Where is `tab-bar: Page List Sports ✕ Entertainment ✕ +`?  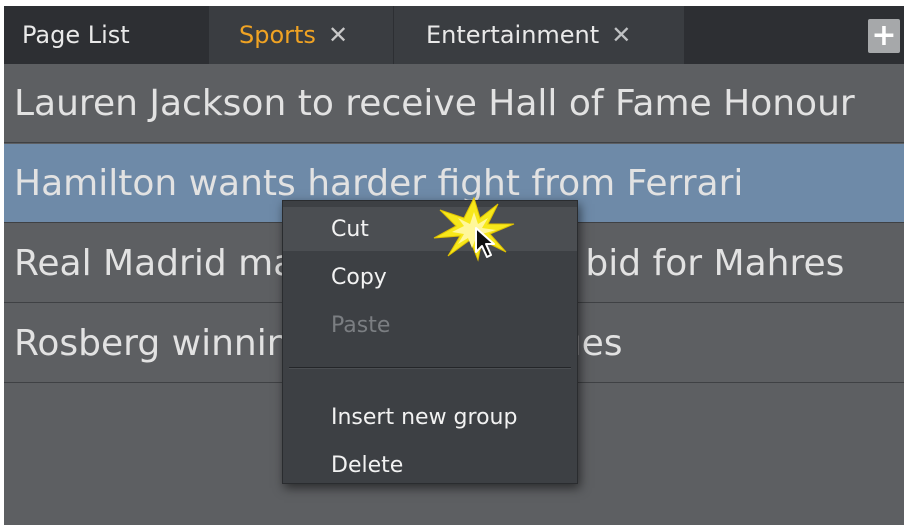 tab-bar: Page List Sports ✕ Entertainment ✕ + is located at coordinates (454, 35).